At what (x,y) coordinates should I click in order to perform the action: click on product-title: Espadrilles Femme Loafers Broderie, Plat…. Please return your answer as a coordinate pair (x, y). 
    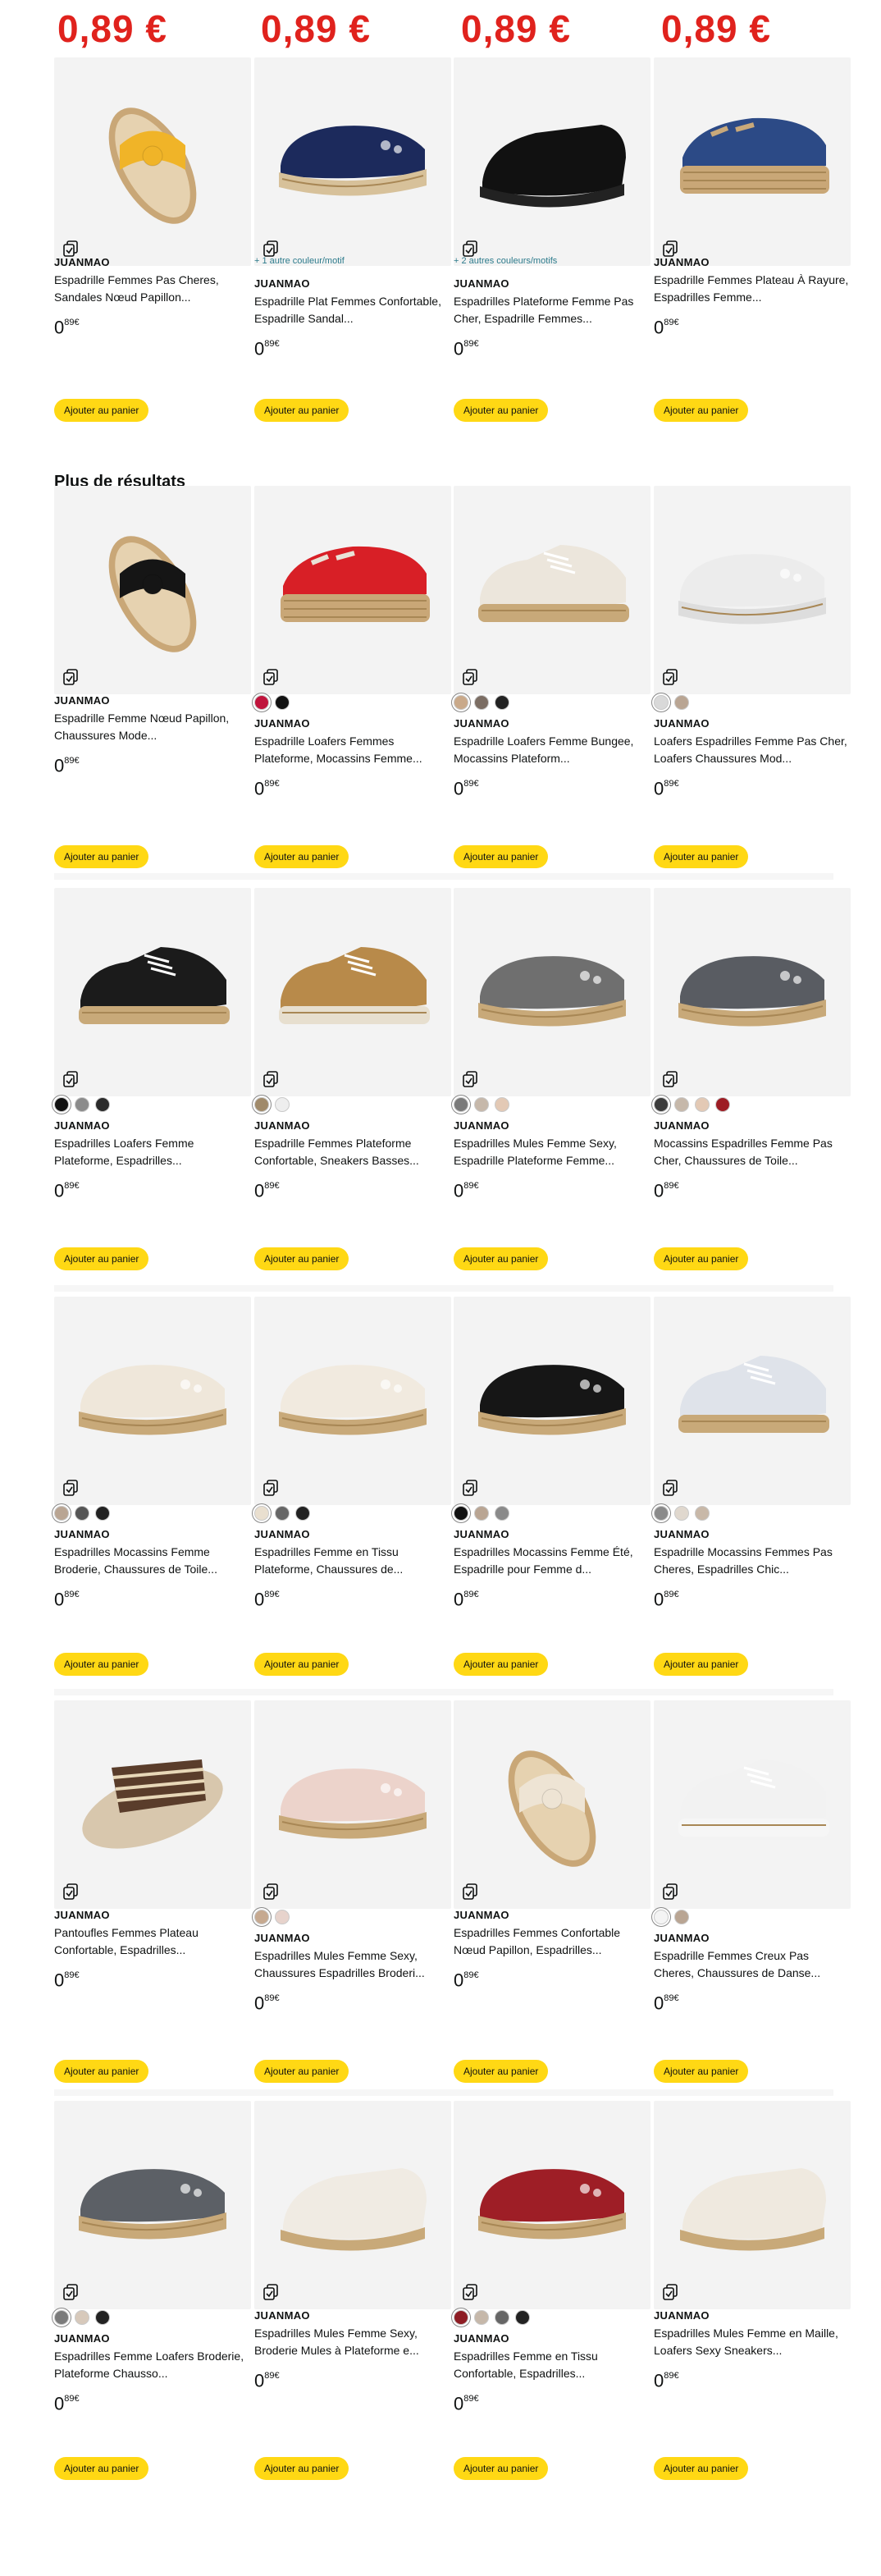
    Looking at the image, I should click on (152, 2365).